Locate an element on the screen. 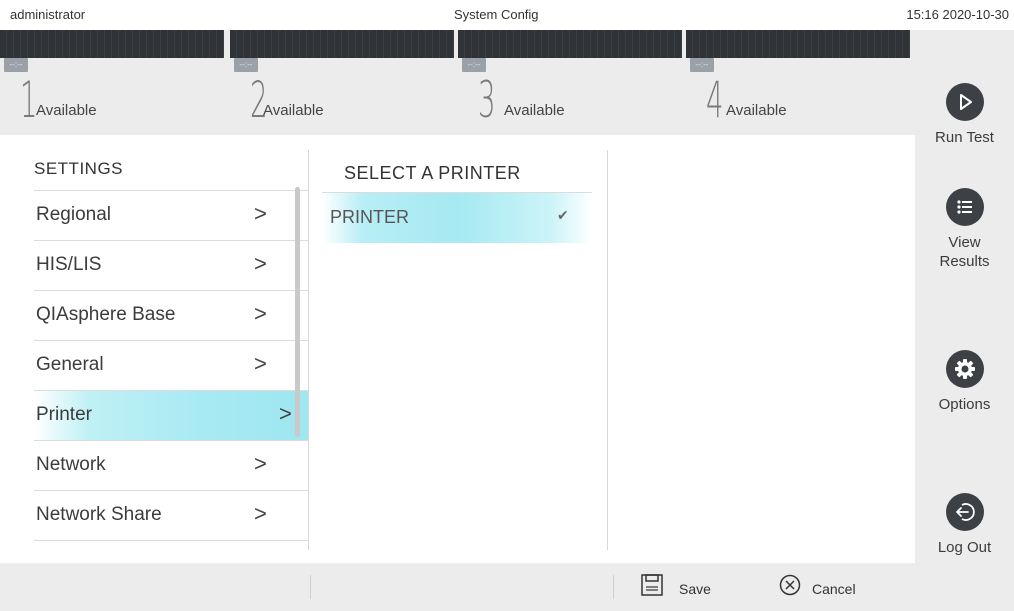  printer-dropdown-value: PRINTER is located at coordinates (370, 217).